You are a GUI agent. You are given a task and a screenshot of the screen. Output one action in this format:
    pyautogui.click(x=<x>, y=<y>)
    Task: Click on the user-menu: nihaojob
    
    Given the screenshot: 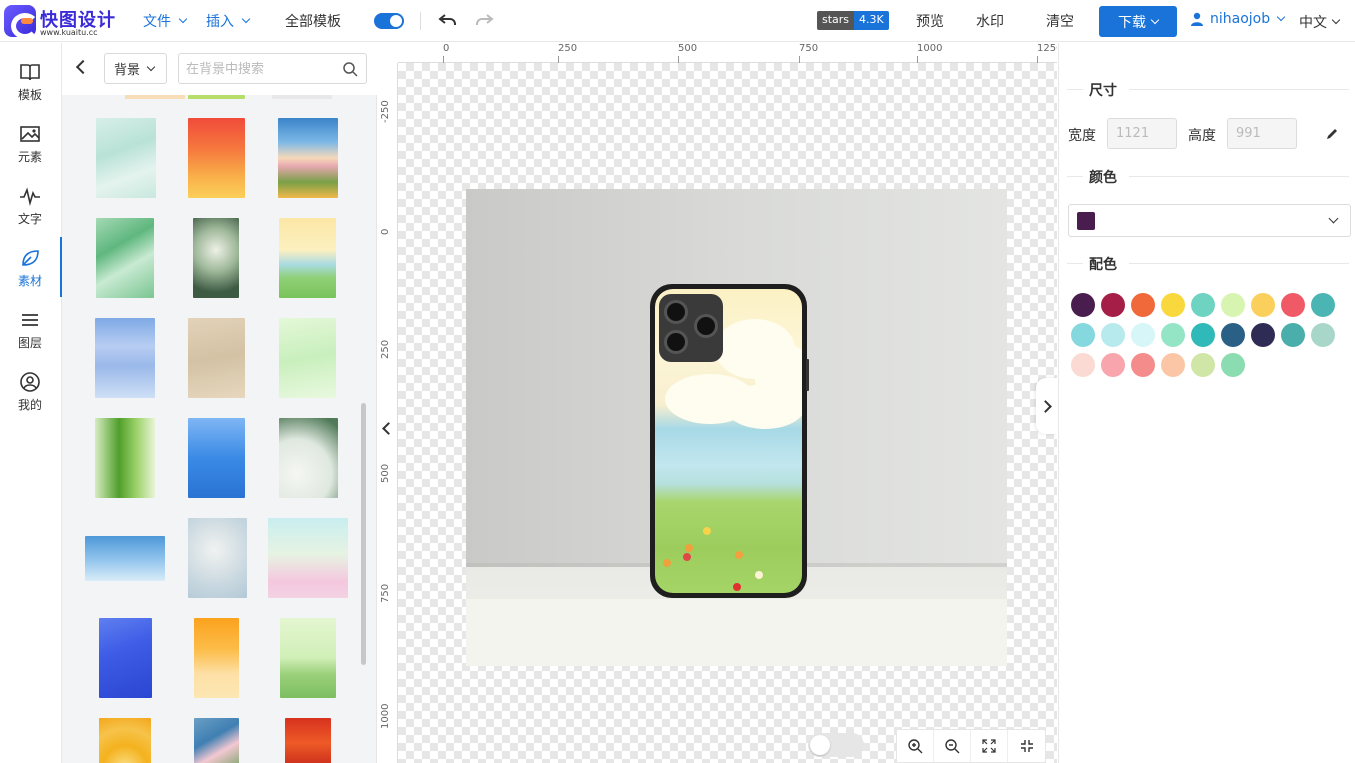 What is the action you would take?
    pyautogui.click(x=1238, y=19)
    